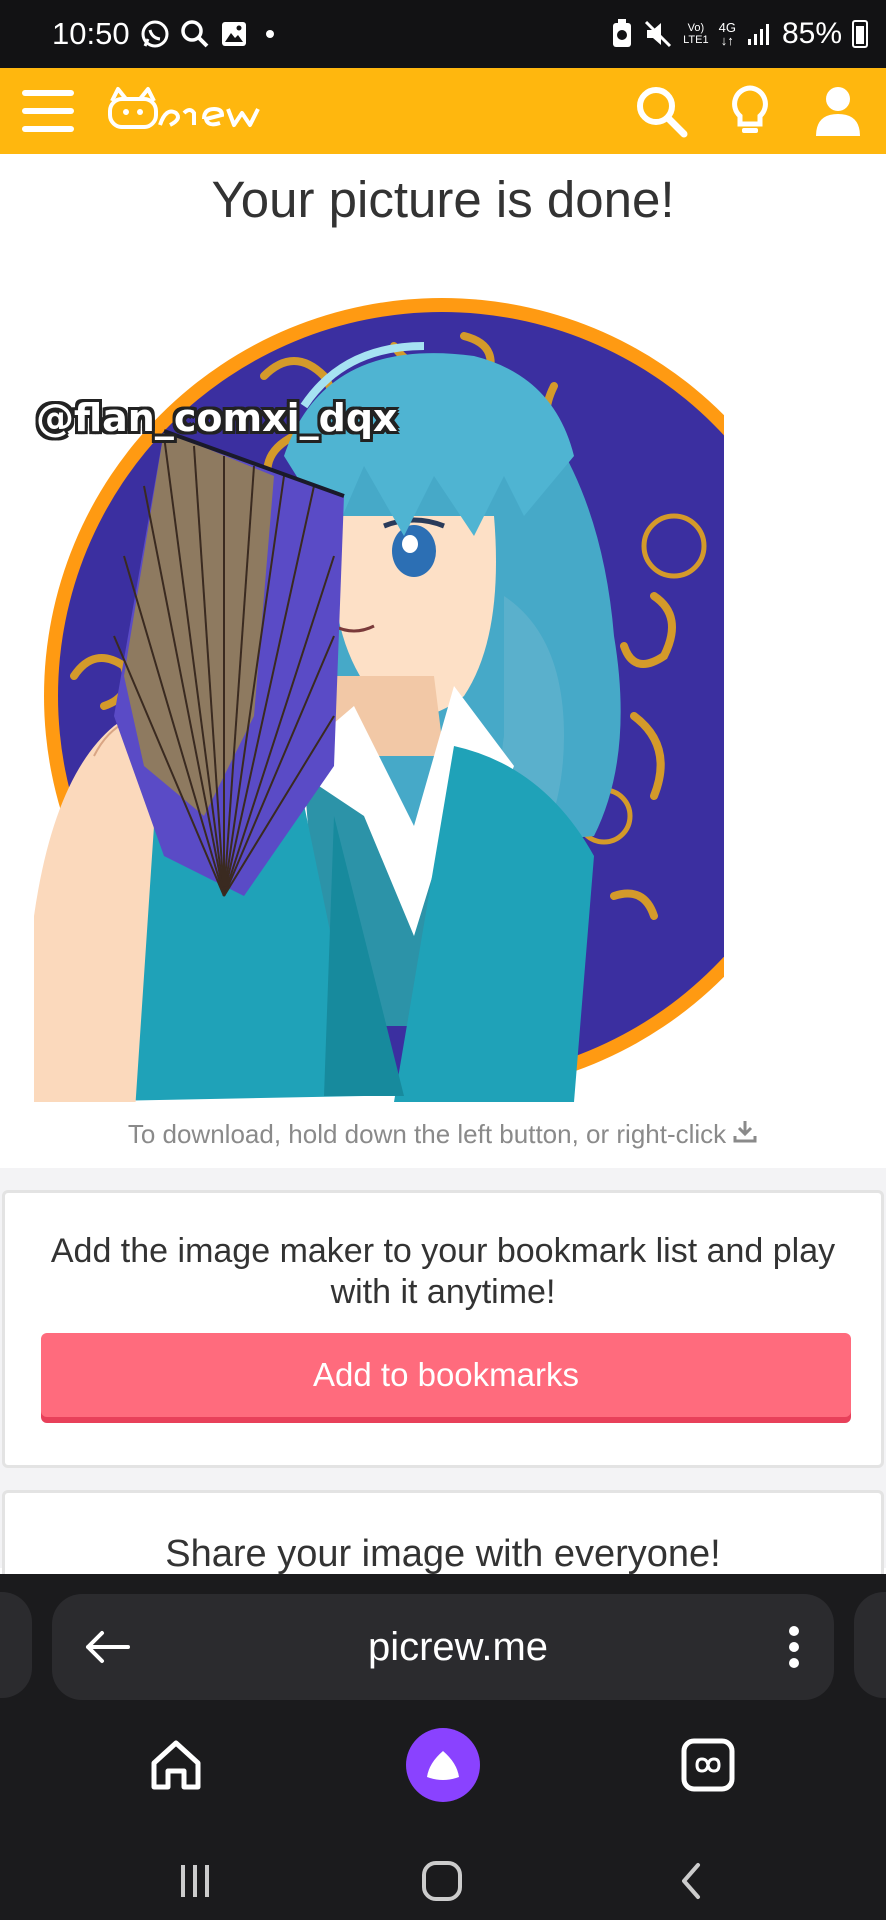  I want to click on status-bar-left: 10:50, so click(163, 34).